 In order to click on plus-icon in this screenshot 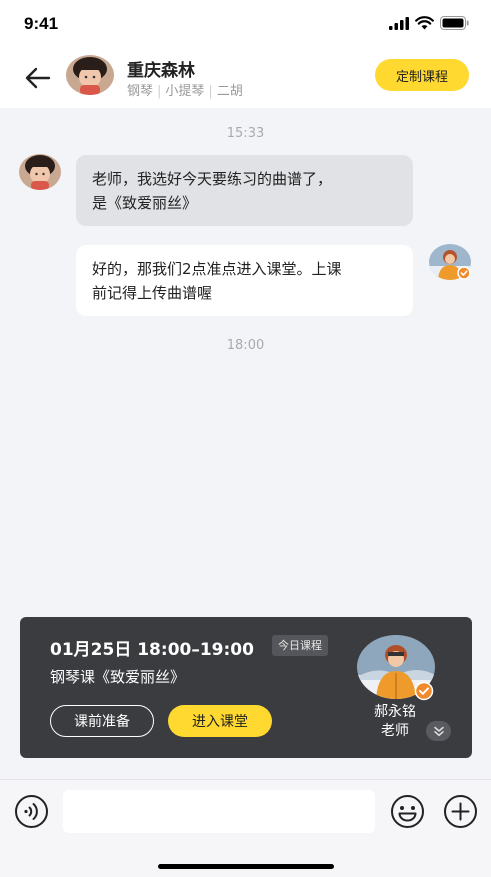, I will do `click(460, 811)`.